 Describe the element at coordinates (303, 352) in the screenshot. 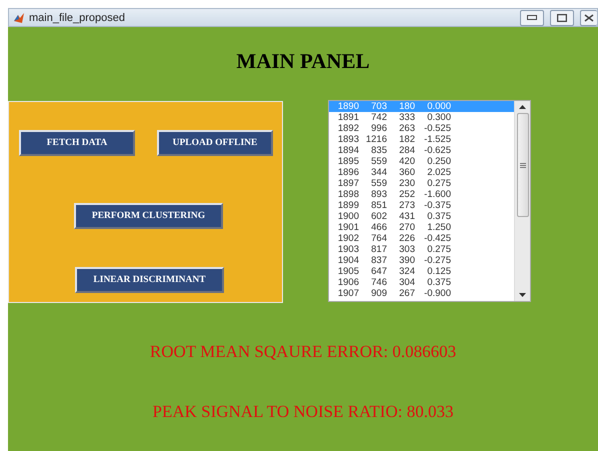

I see `rmse-result: ROOT MEAN SQAURE ERROR: 0.086603` at that location.